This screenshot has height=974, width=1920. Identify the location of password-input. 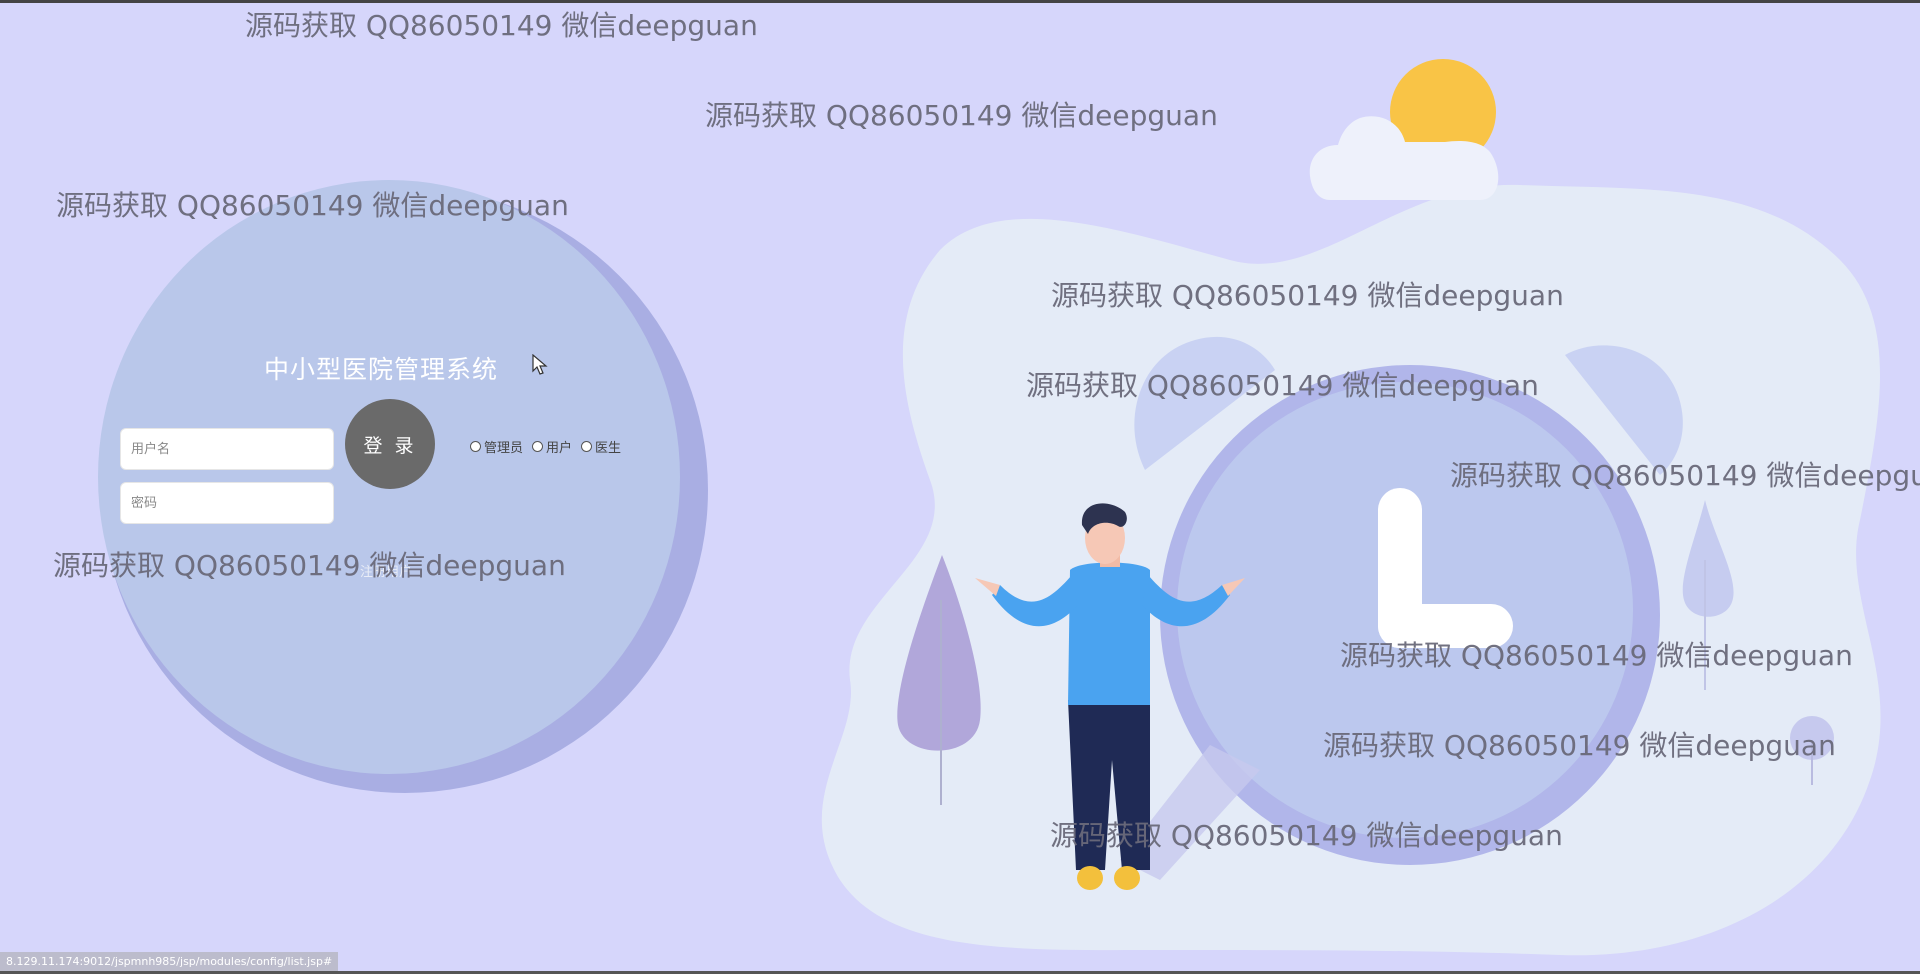
(227, 503).